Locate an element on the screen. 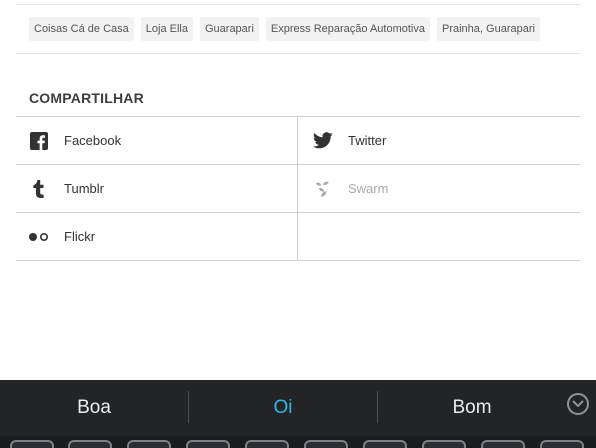  share-tumblr-button: Tumblr is located at coordinates (156, 188).